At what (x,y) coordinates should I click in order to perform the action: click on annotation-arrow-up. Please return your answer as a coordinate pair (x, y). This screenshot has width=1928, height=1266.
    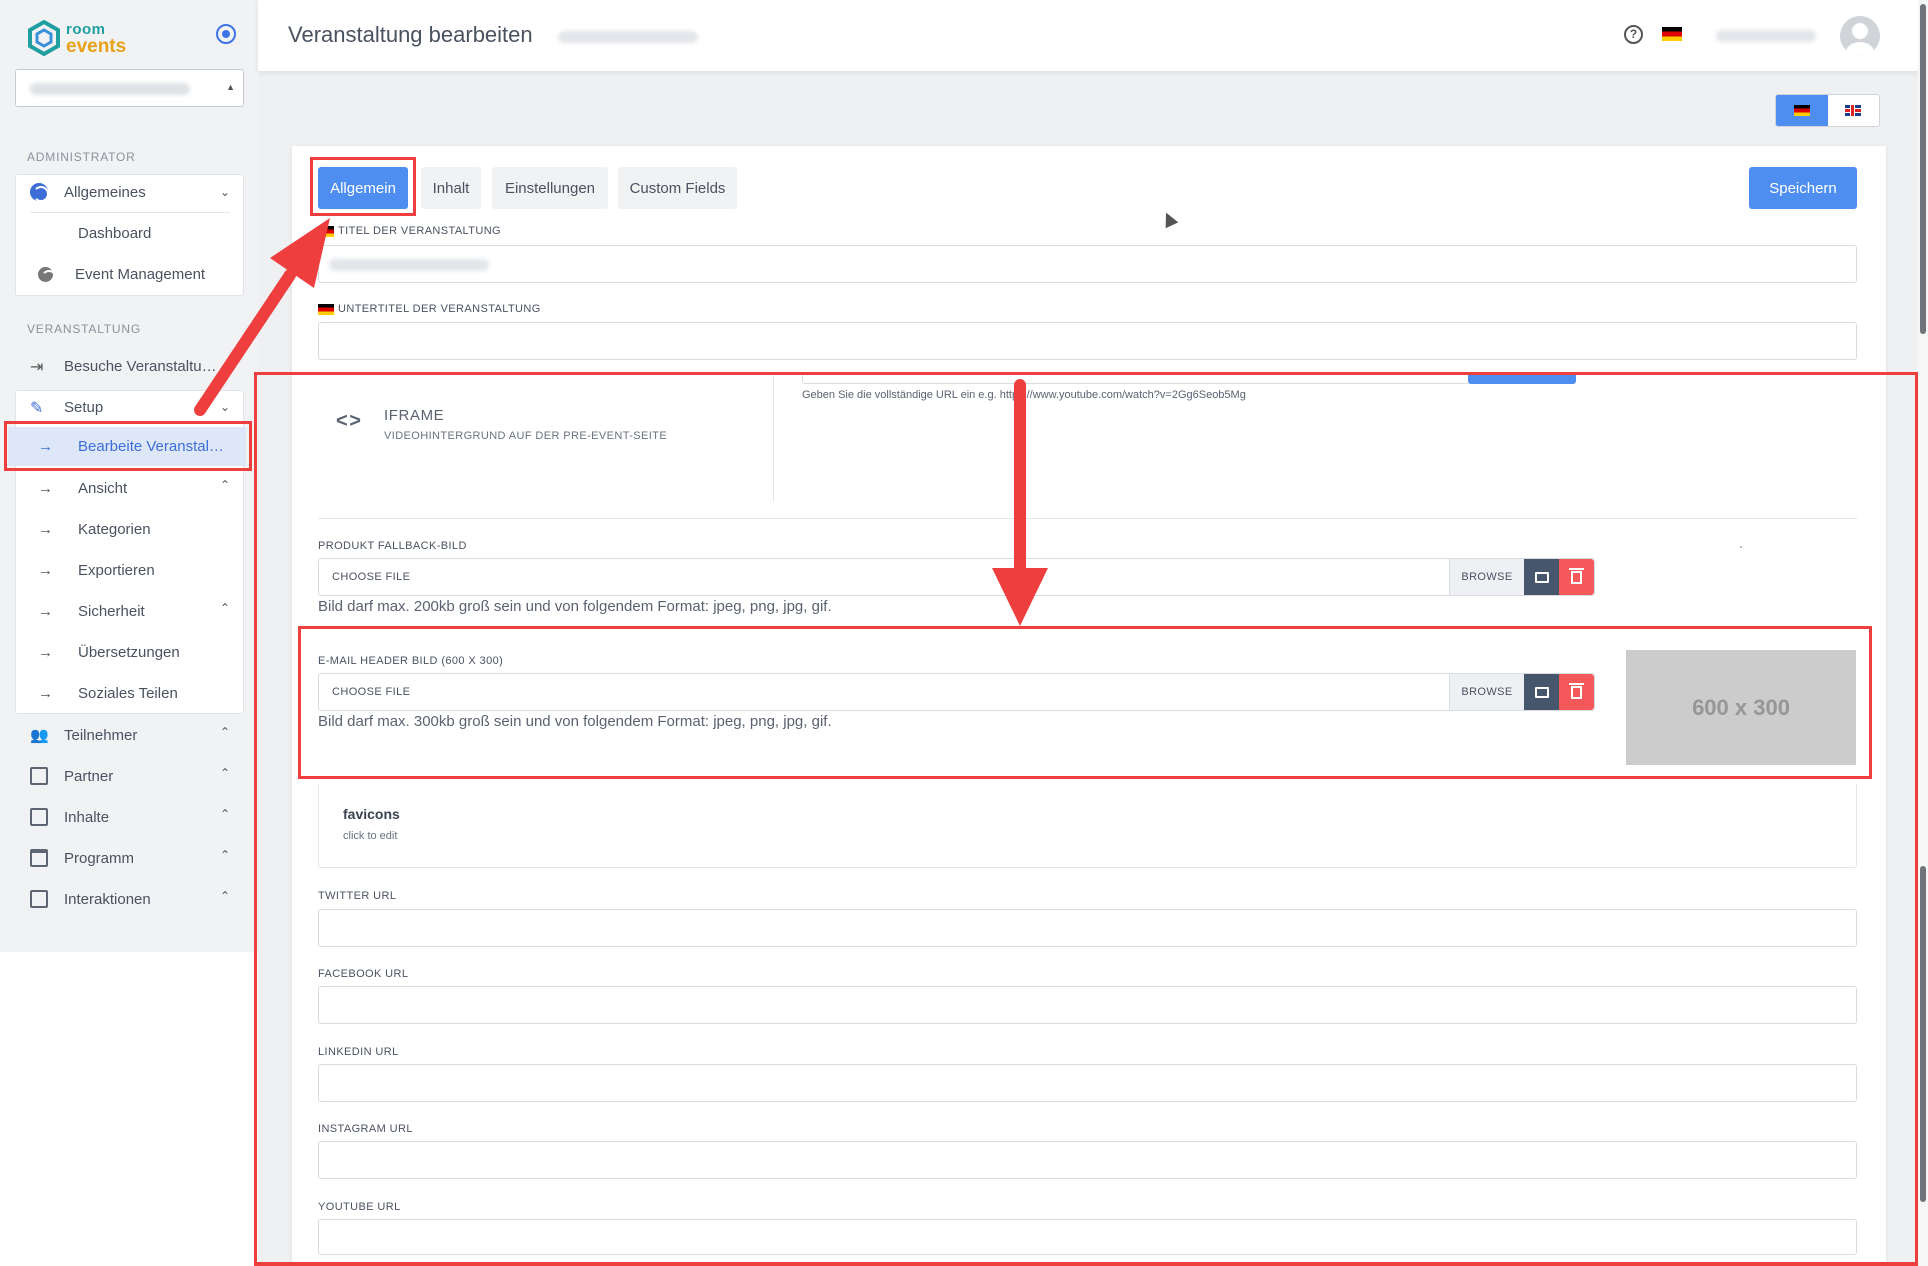
    Looking at the image, I should click on (262, 317).